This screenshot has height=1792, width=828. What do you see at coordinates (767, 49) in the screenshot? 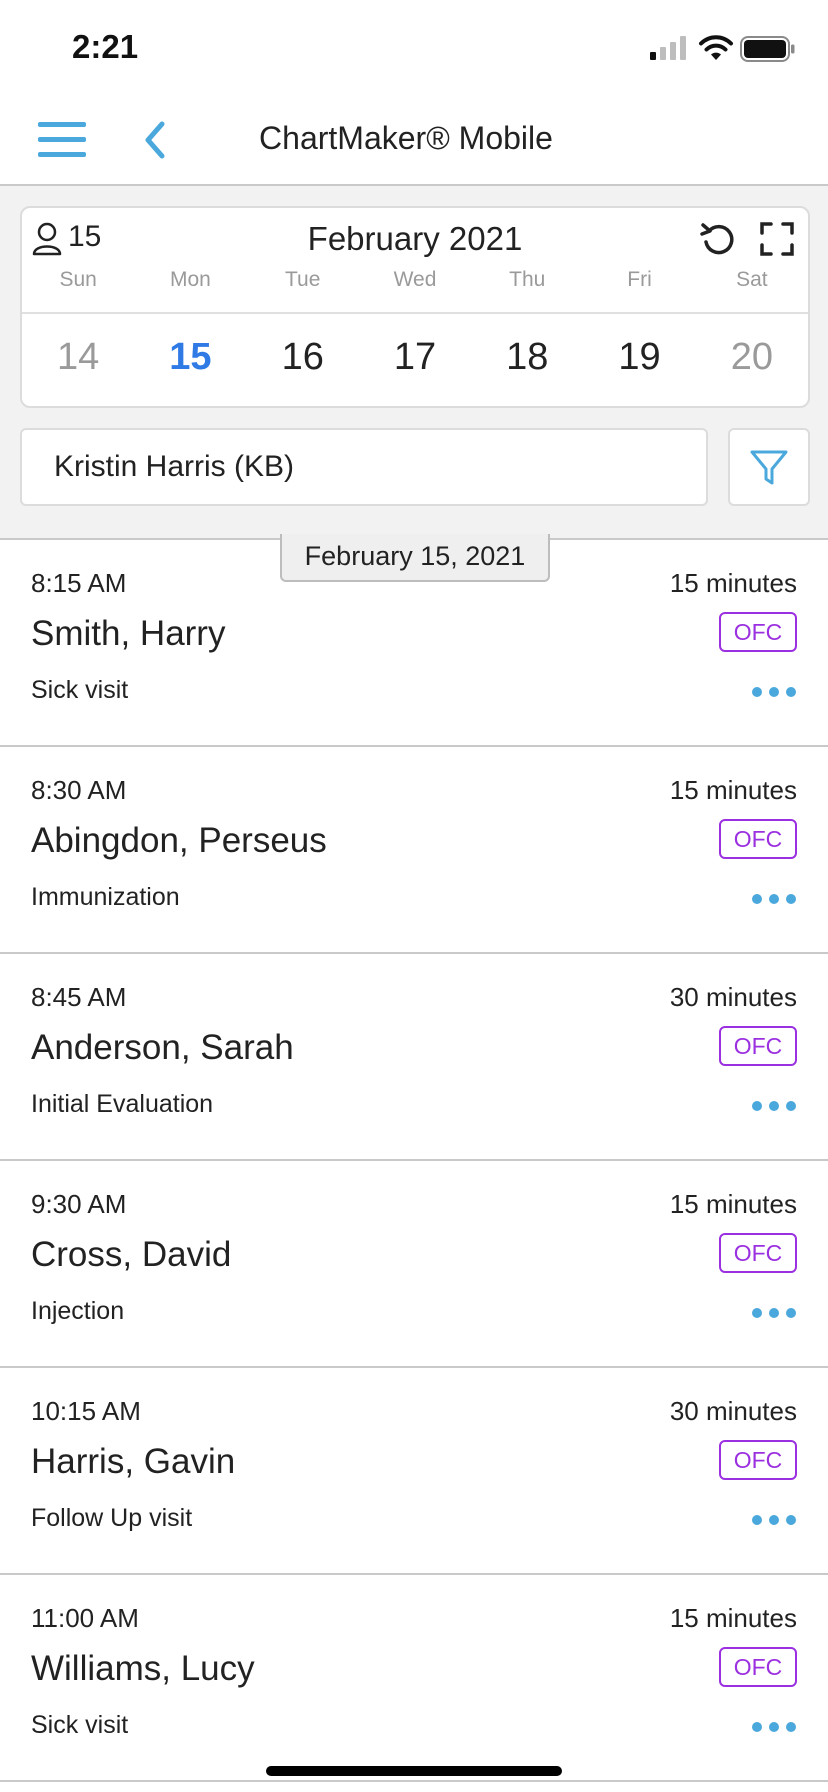
I see `battery-icon` at bounding box center [767, 49].